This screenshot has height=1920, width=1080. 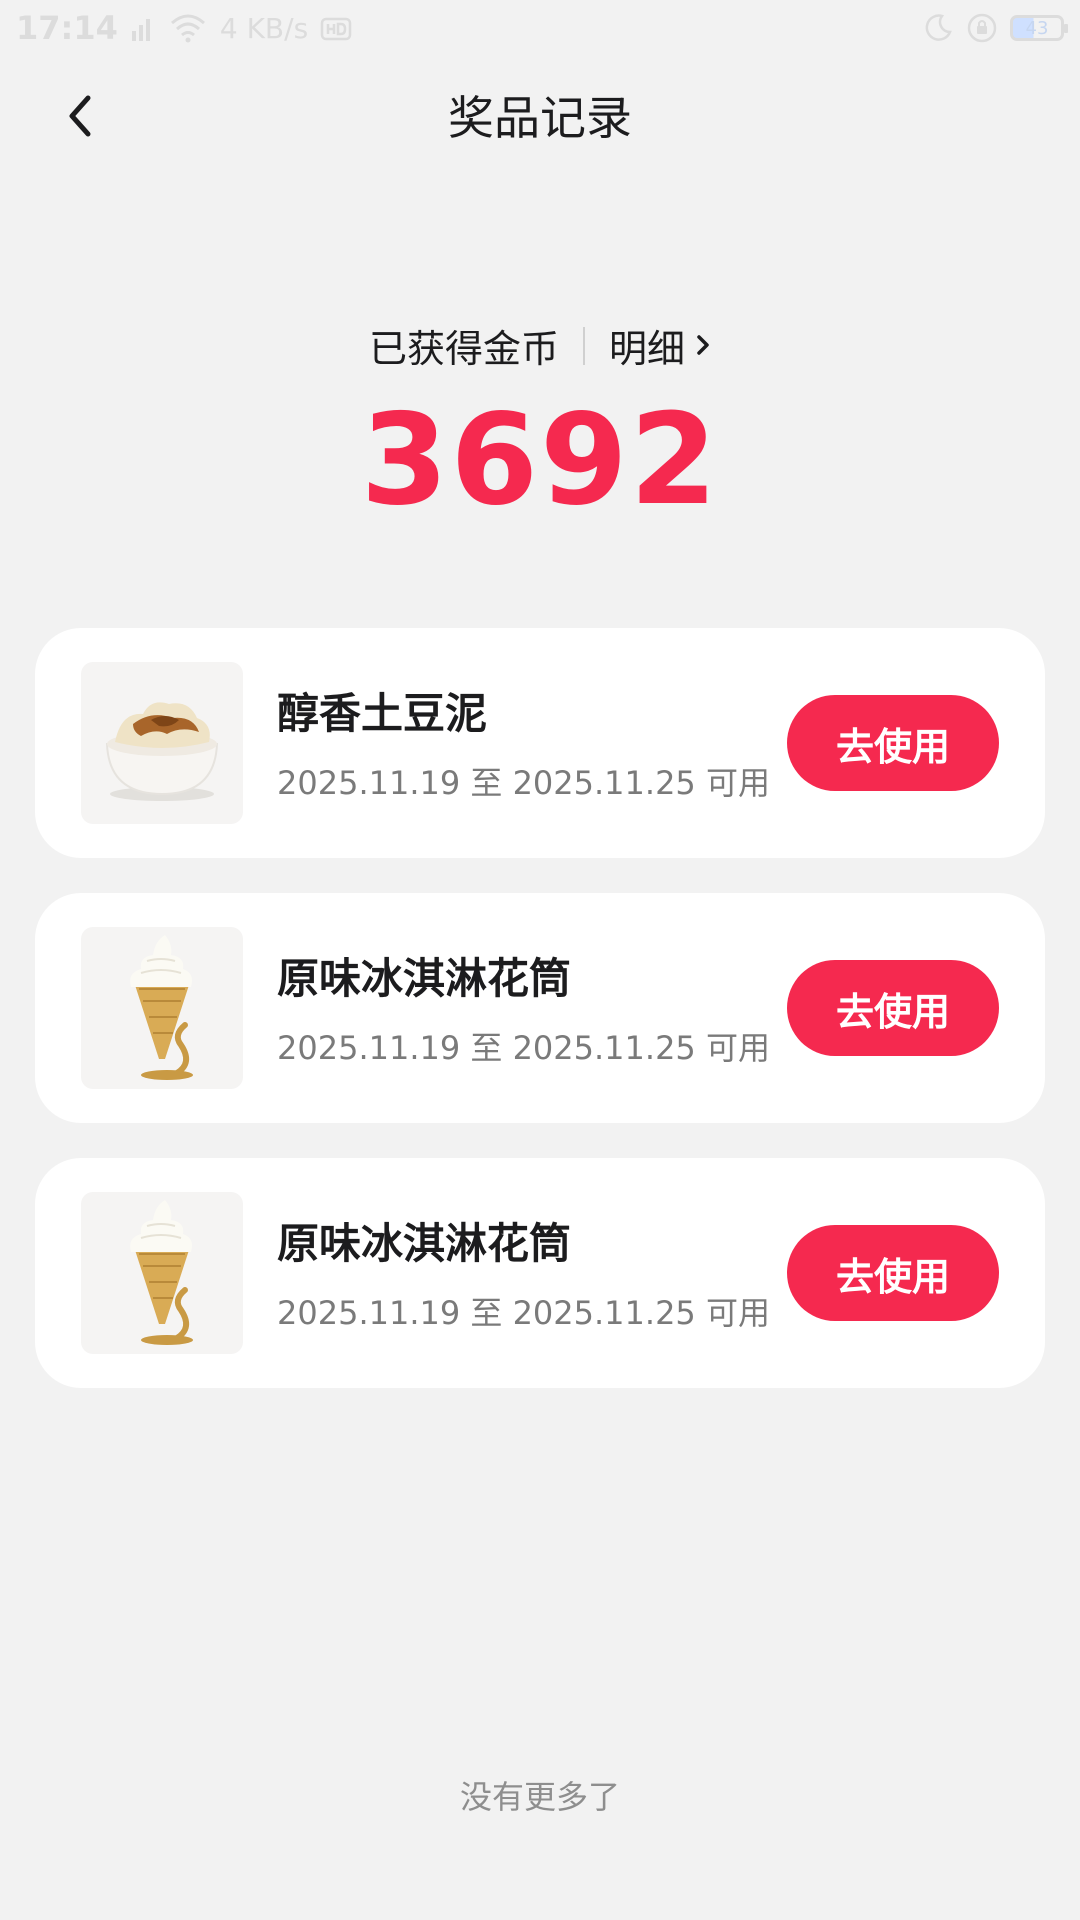 I want to click on nav-bar: 奖品记录, so click(x=540, y=118).